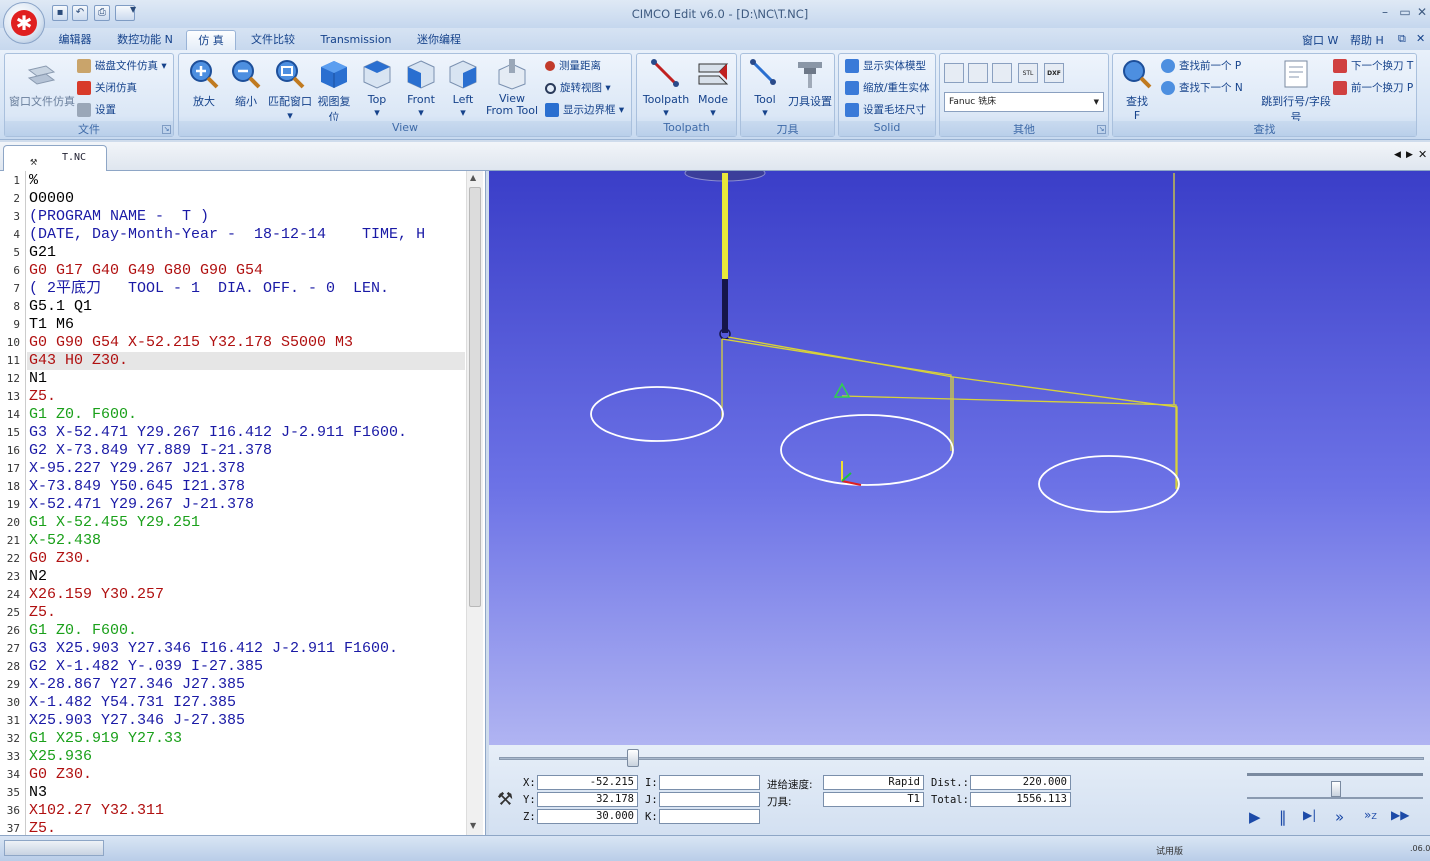  What do you see at coordinates (96, 110) in the screenshot?
I see `sim-settings-button: 设置` at bounding box center [96, 110].